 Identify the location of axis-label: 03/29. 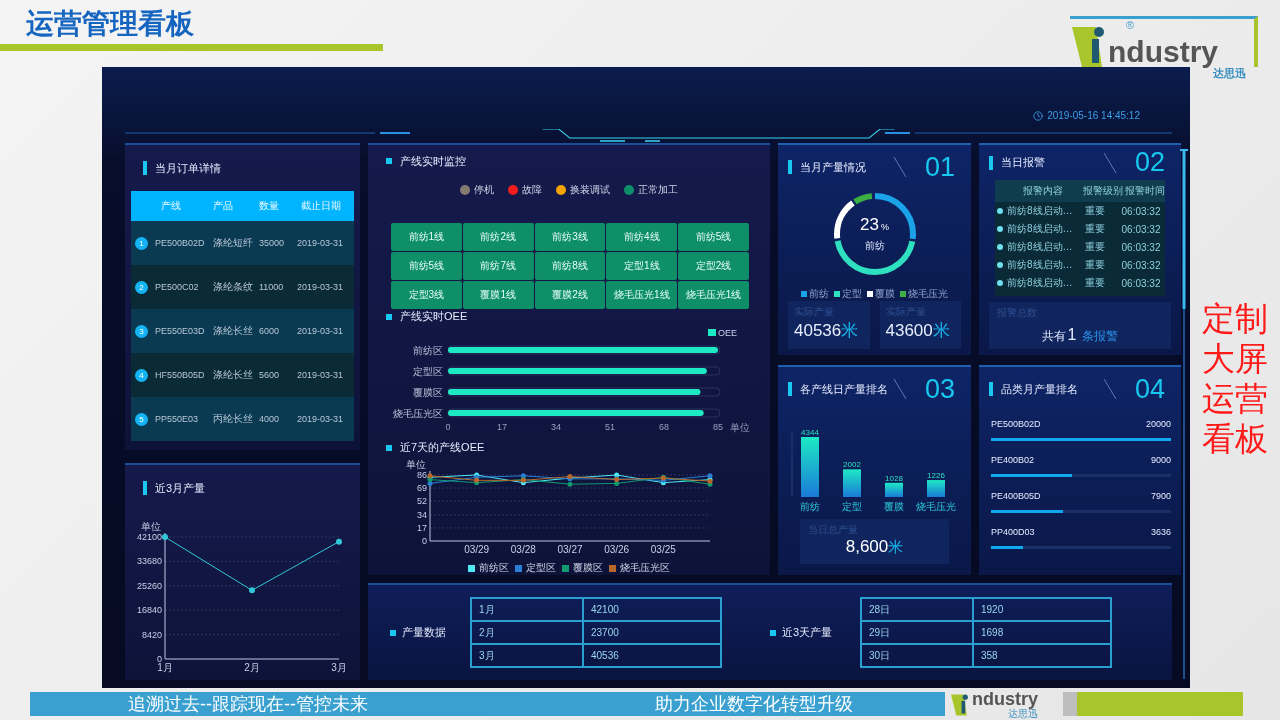
(477, 549).